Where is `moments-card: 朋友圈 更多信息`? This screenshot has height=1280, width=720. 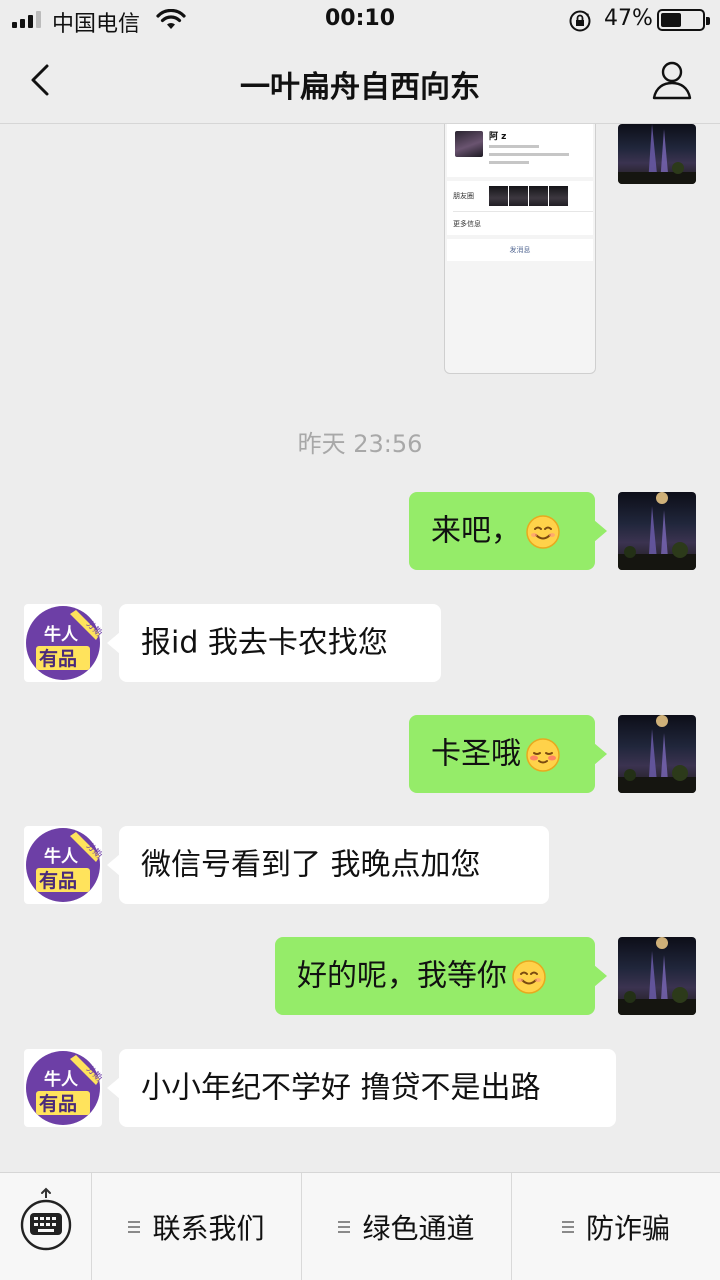 moments-card: 朋友圈 更多信息 is located at coordinates (520, 208).